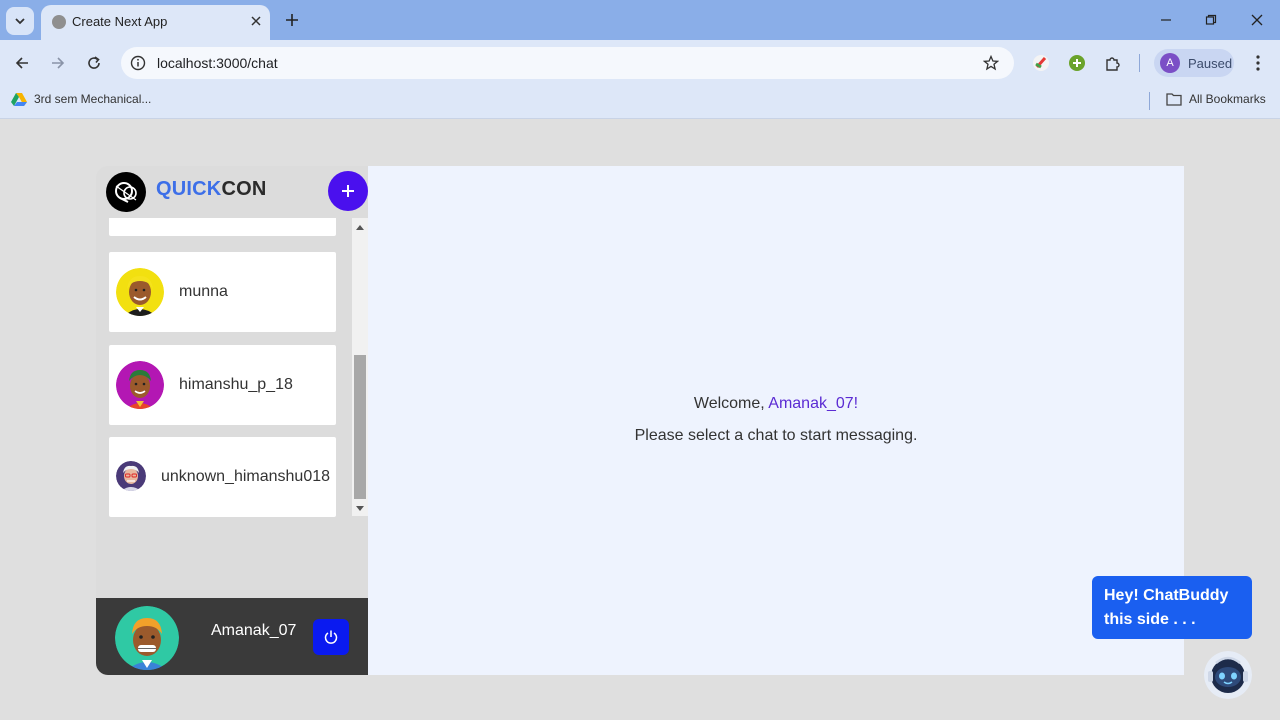 The image size is (1280, 720). I want to click on close-window-button, so click(1257, 20).